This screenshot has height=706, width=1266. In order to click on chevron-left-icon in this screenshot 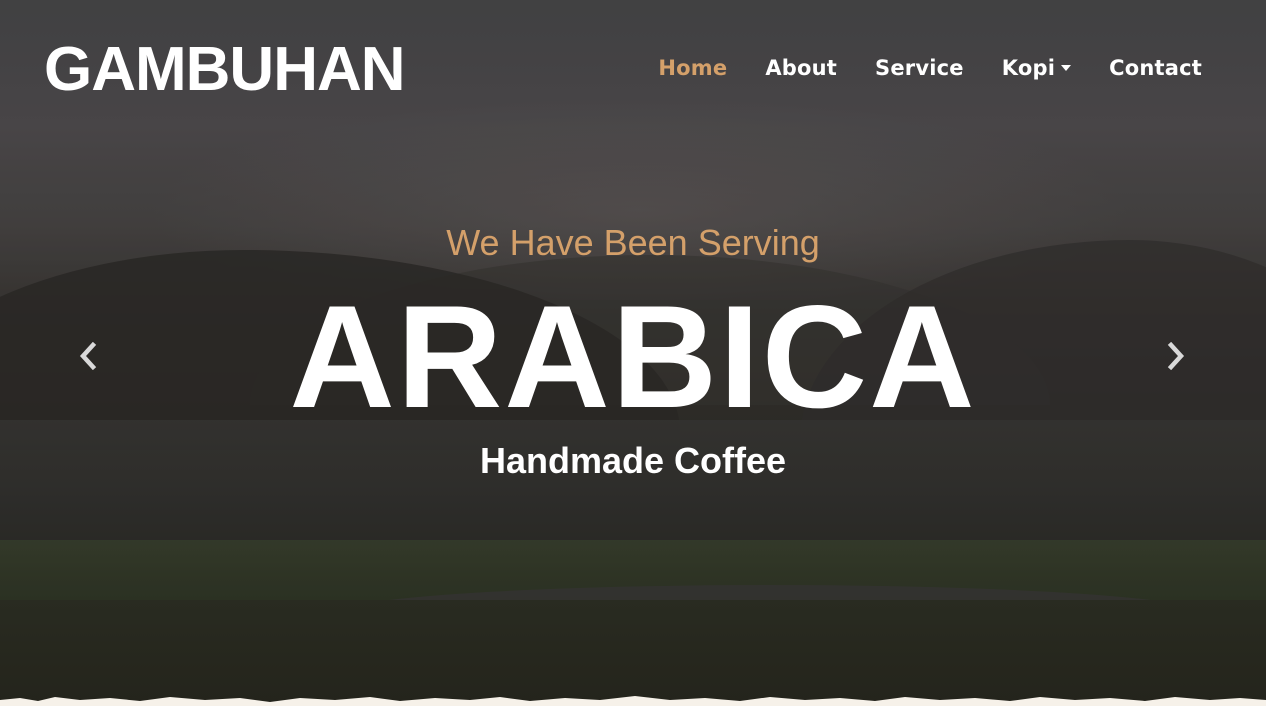, I will do `click(88, 356)`.